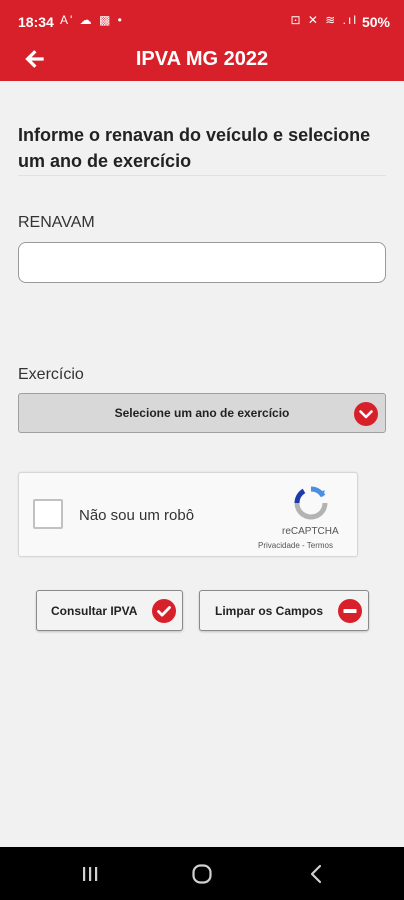  Describe the element at coordinates (202, 175) in the screenshot. I see `divider` at that location.